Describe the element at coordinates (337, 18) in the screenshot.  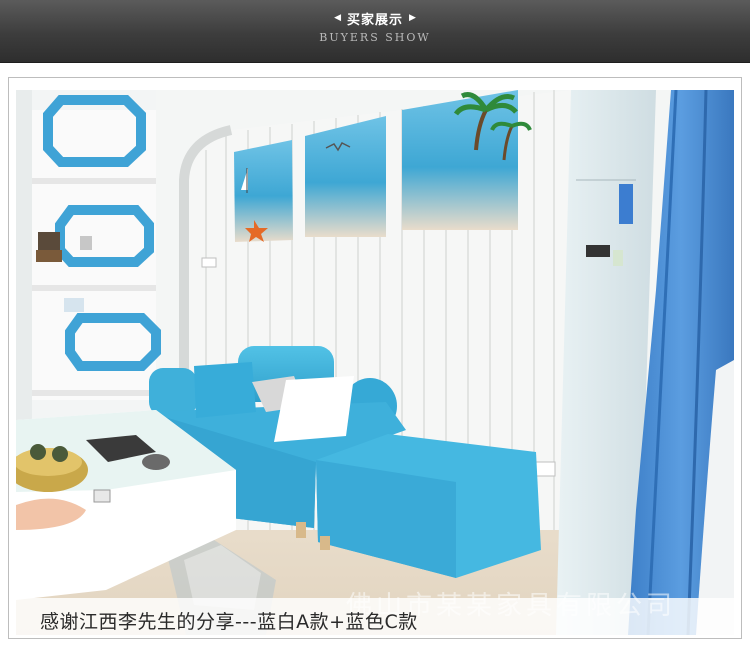
I see `left-arrow-icon: ◀` at that location.